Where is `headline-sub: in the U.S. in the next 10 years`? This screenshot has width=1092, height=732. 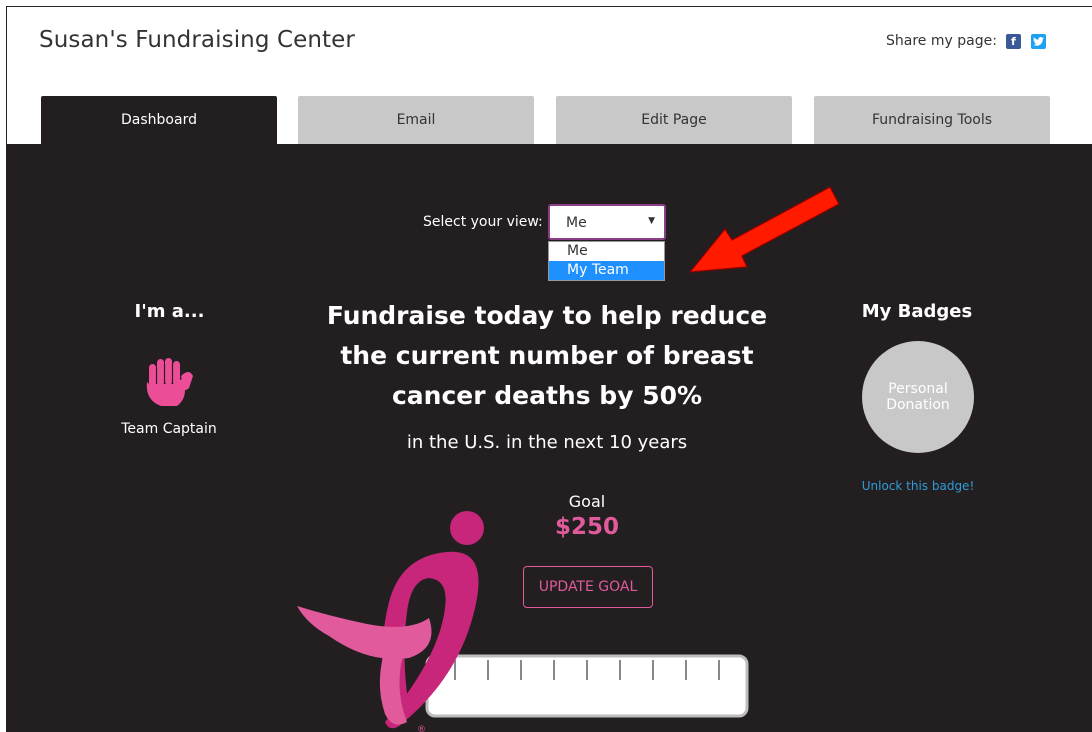 headline-sub: in the U.S. in the next 10 years is located at coordinates (547, 442).